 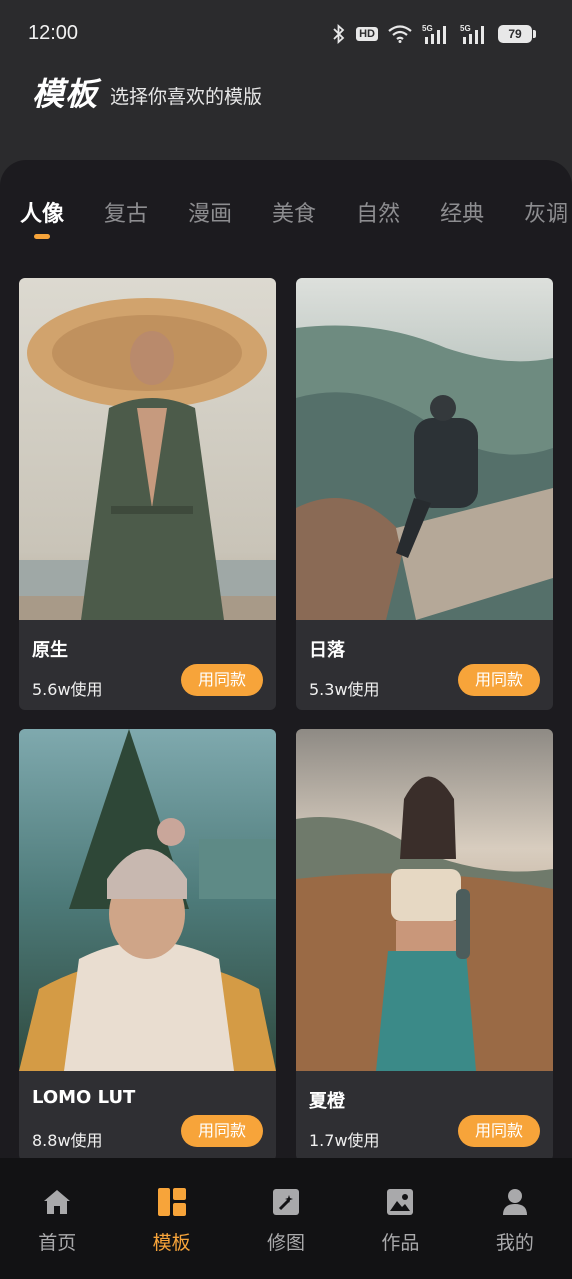 What do you see at coordinates (462, 212) in the screenshot?
I see `tab-classic: 经典` at bounding box center [462, 212].